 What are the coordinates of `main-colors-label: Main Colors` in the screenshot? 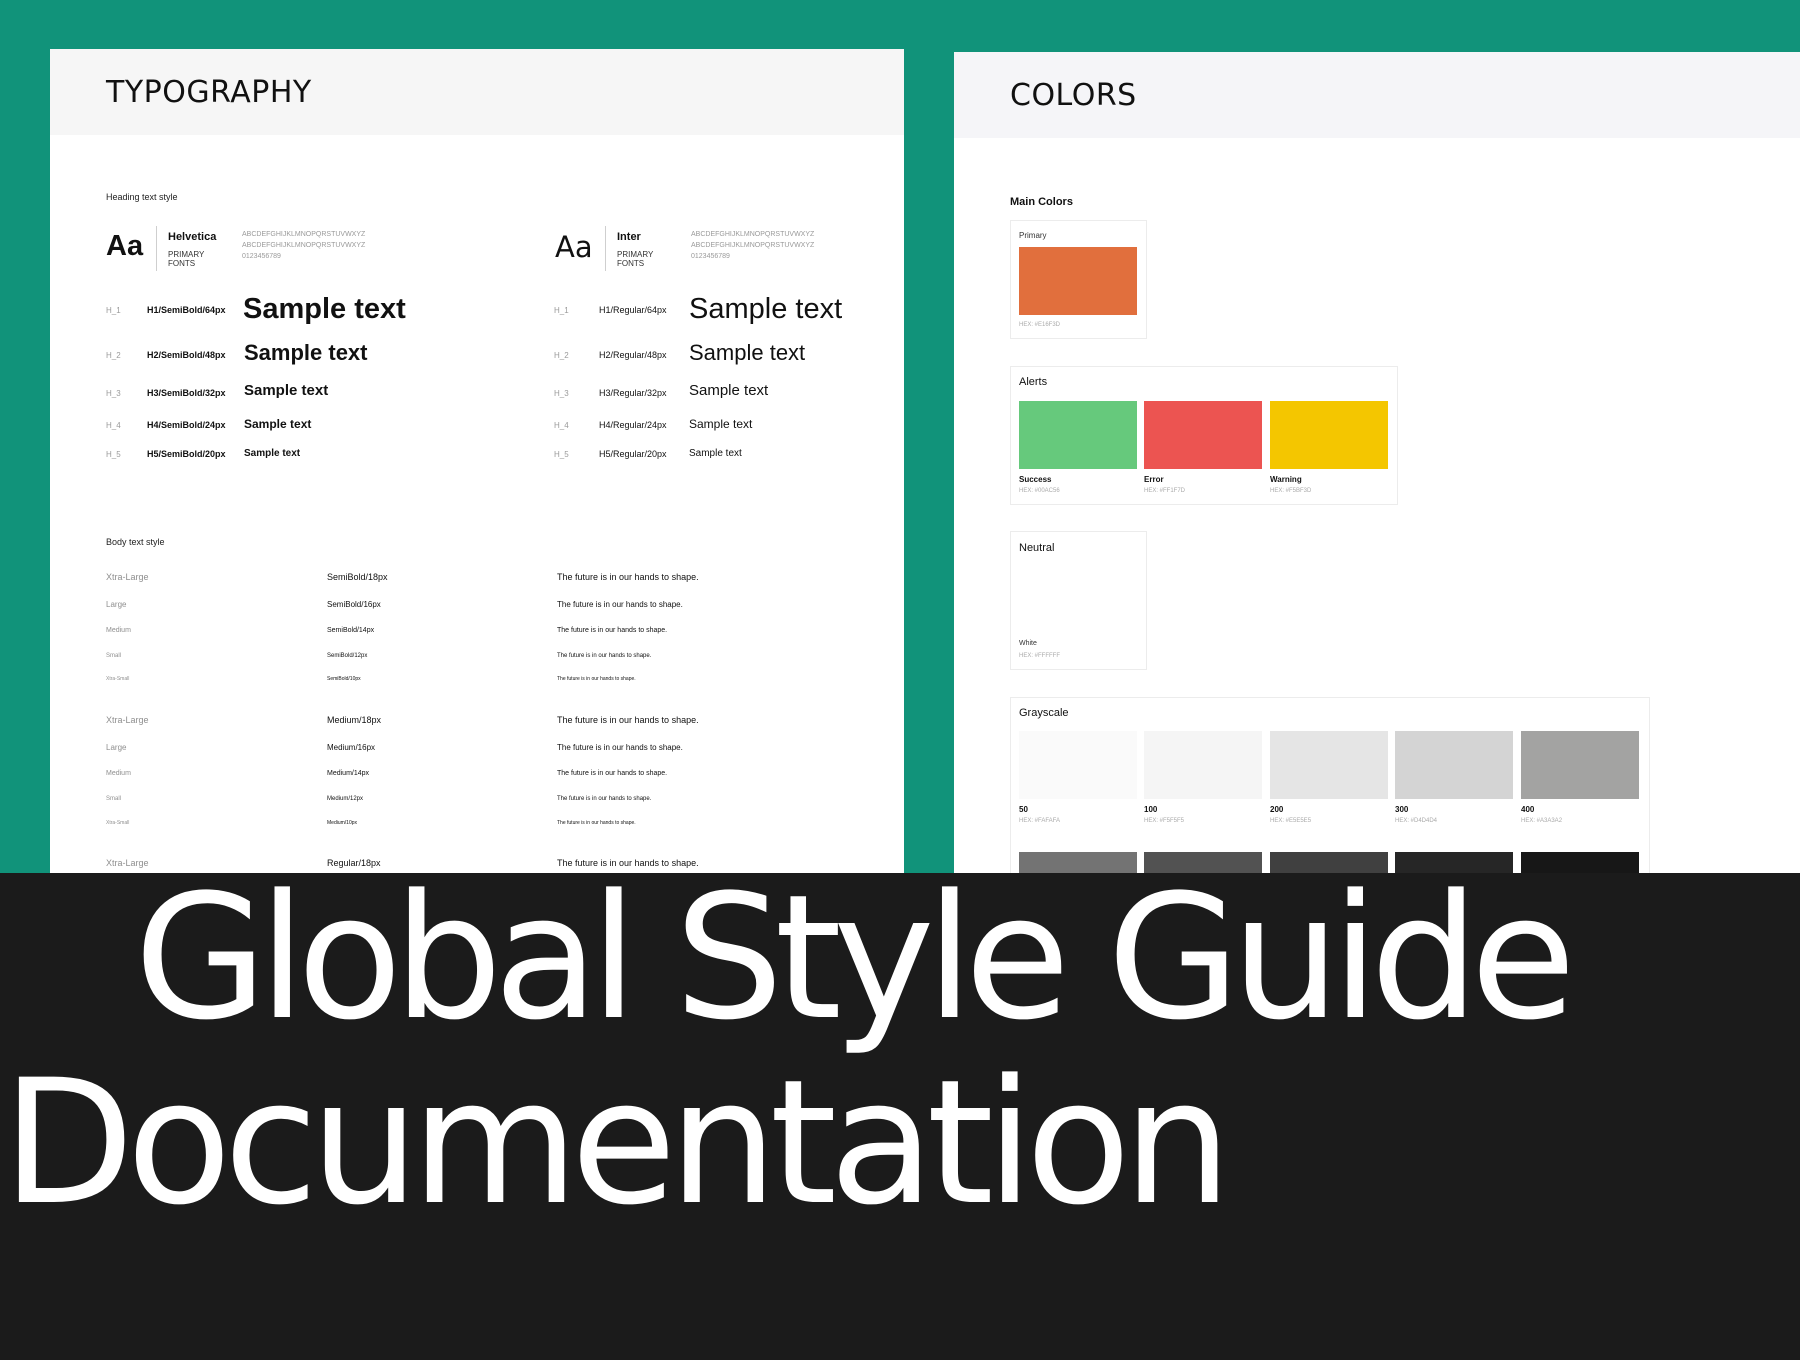 It's located at (1041, 202).